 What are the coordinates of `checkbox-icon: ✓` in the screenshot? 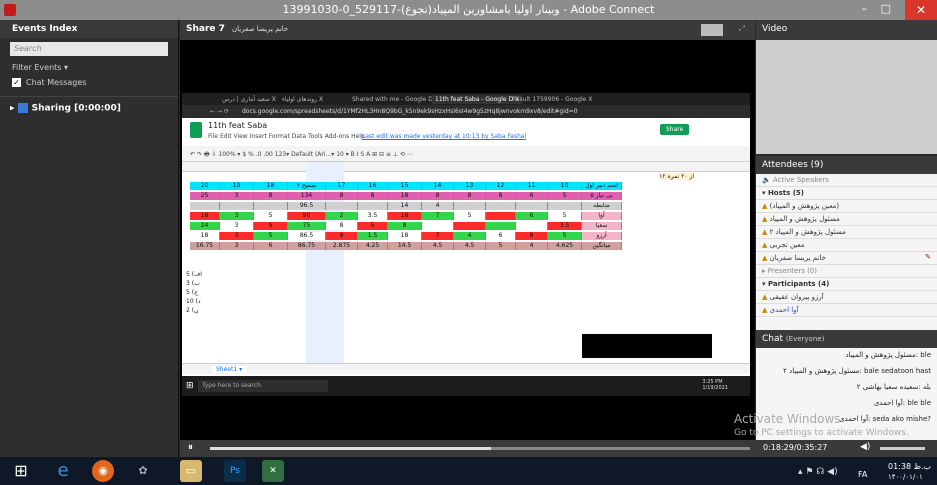 It's located at (16, 82).